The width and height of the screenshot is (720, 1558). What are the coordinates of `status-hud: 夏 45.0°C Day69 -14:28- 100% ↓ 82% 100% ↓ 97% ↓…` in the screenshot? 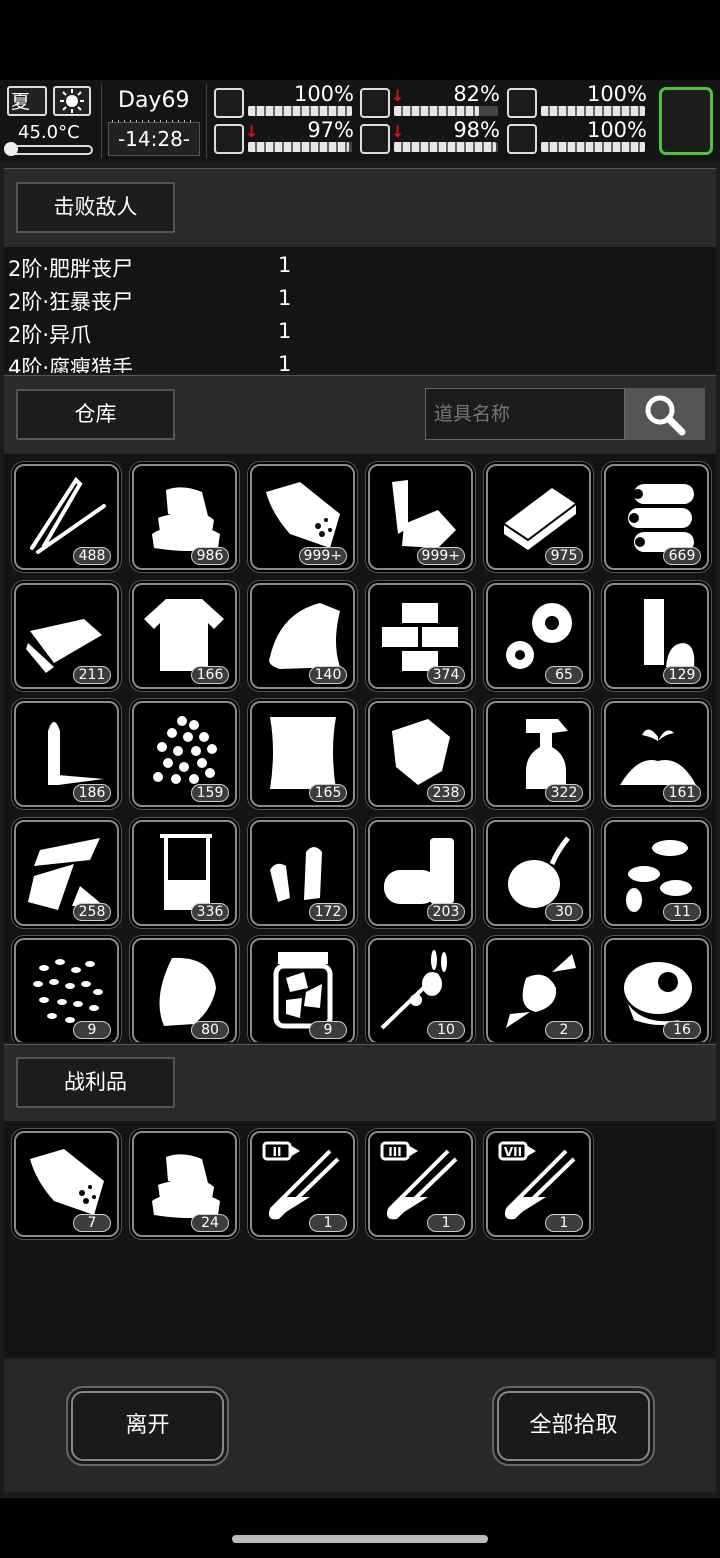 It's located at (360, 121).